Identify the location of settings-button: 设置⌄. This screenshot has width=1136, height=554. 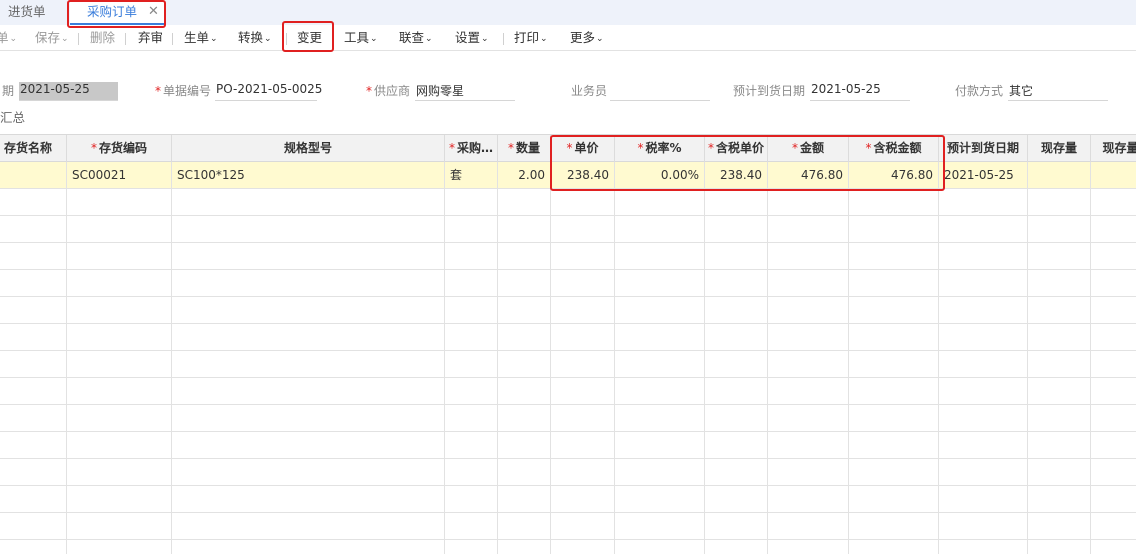
(472, 38).